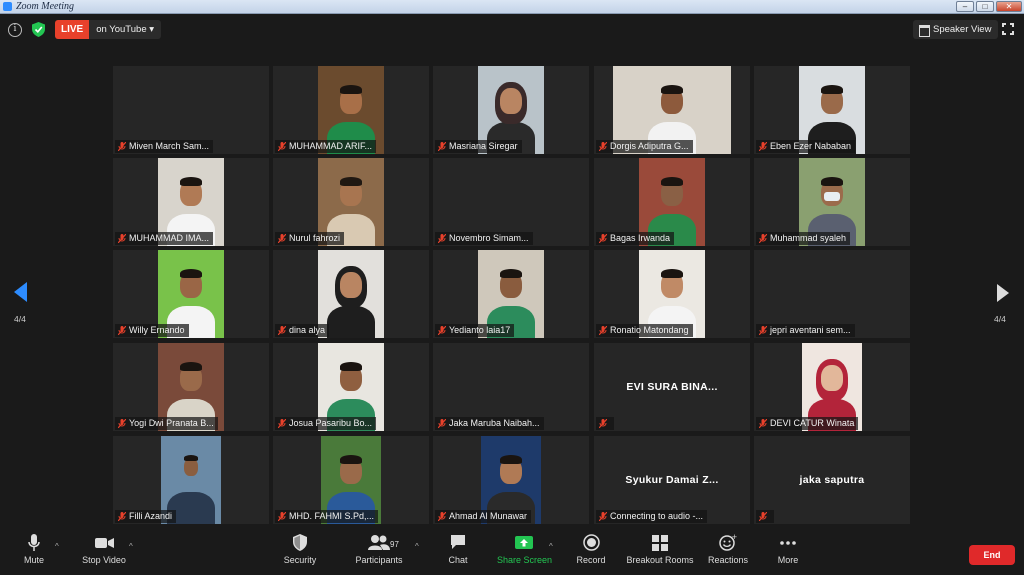 The width and height of the screenshot is (1024, 575). What do you see at coordinates (525, 549) in the screenshot?
I see `share-screen-button: Share Screen` at bounding box center [525, 549].